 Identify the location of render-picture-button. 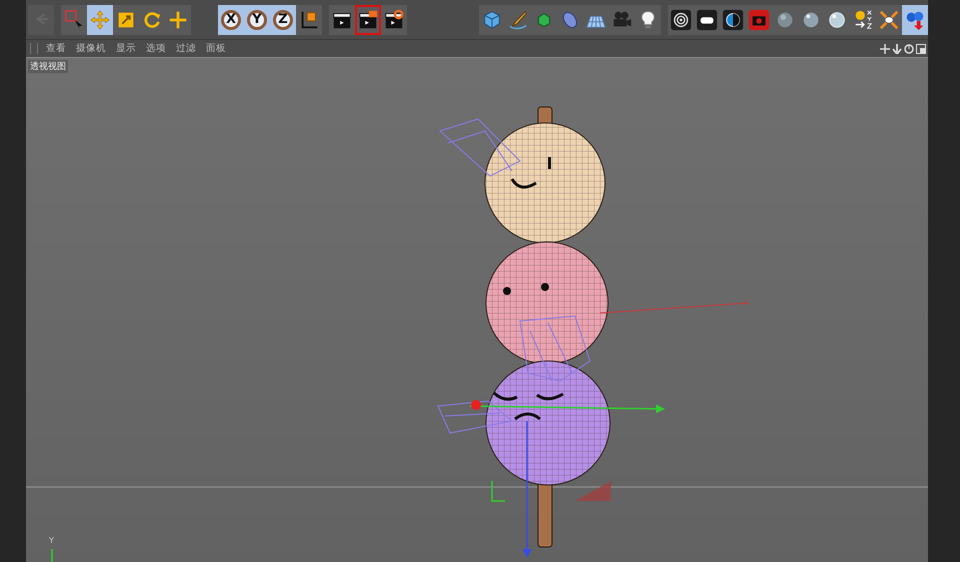
(368, 19).